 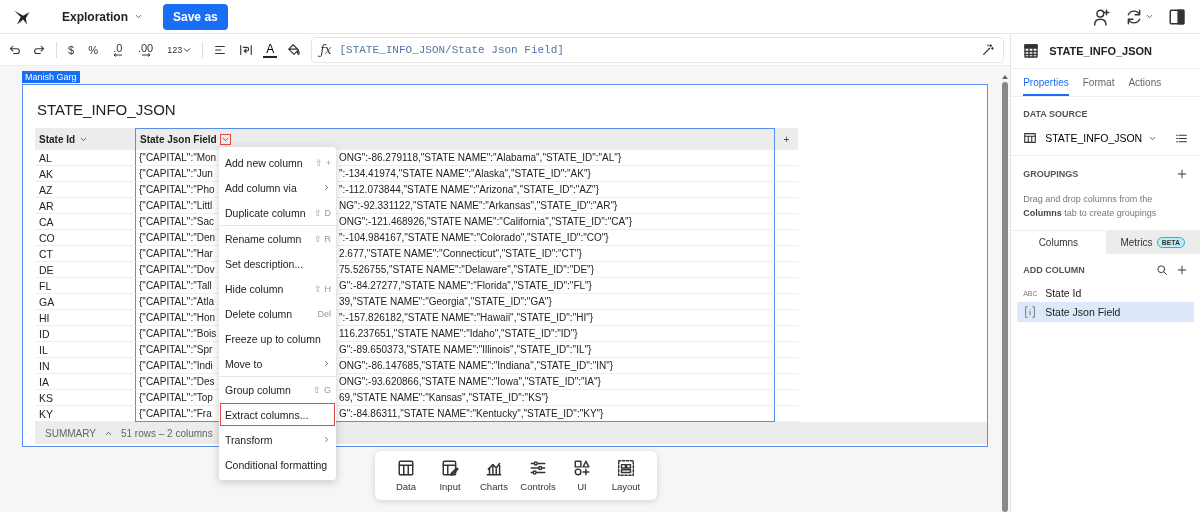 What do you see at coordinates (1182, 270) in the screenshot?
I see `add-column-button` at bounding box center [1182, 270].